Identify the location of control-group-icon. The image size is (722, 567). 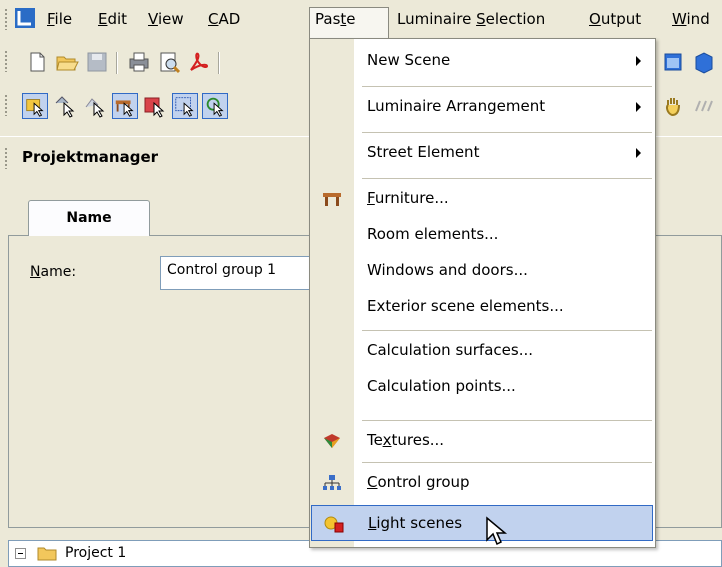
(332, 482).